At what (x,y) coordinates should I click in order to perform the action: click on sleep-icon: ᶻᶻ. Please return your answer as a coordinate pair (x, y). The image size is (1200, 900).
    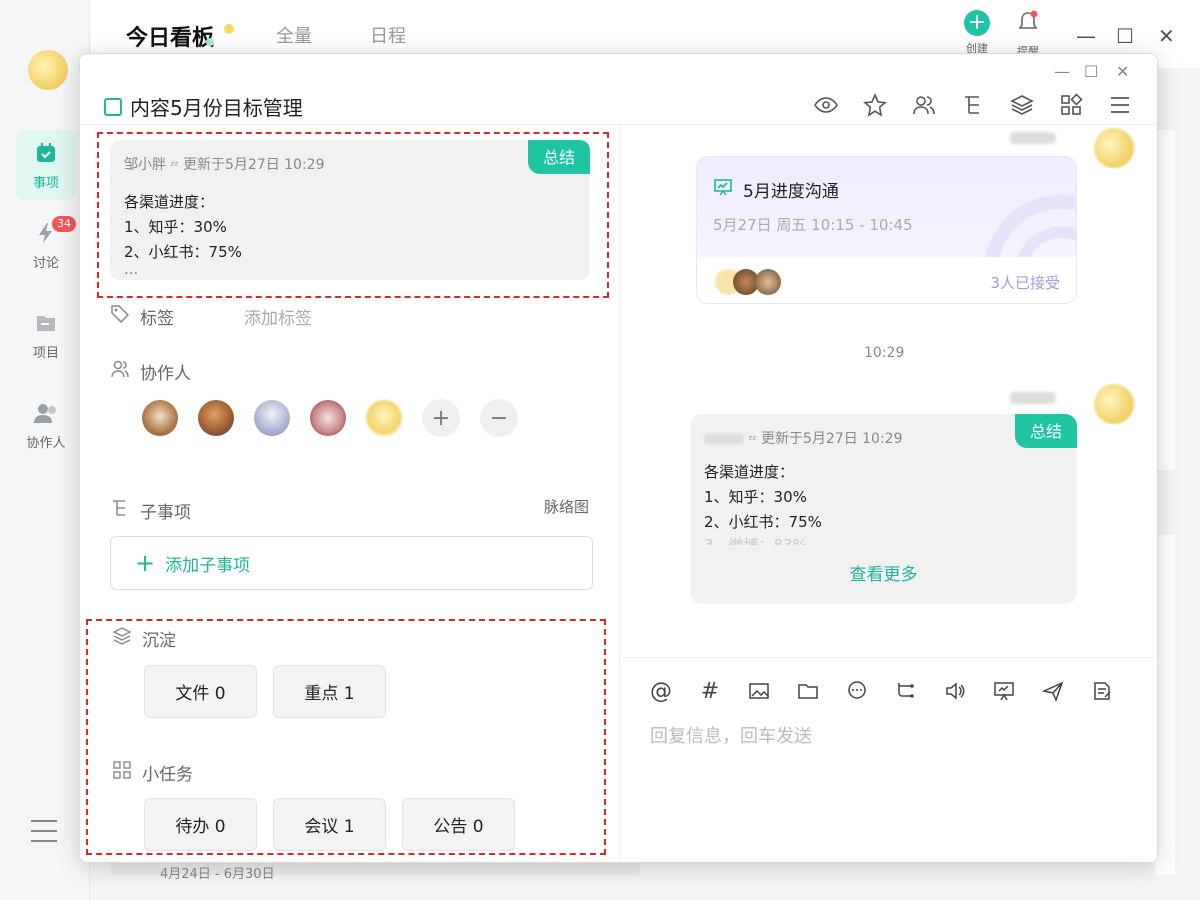
    Looking at the image, I should click on (752, 439).